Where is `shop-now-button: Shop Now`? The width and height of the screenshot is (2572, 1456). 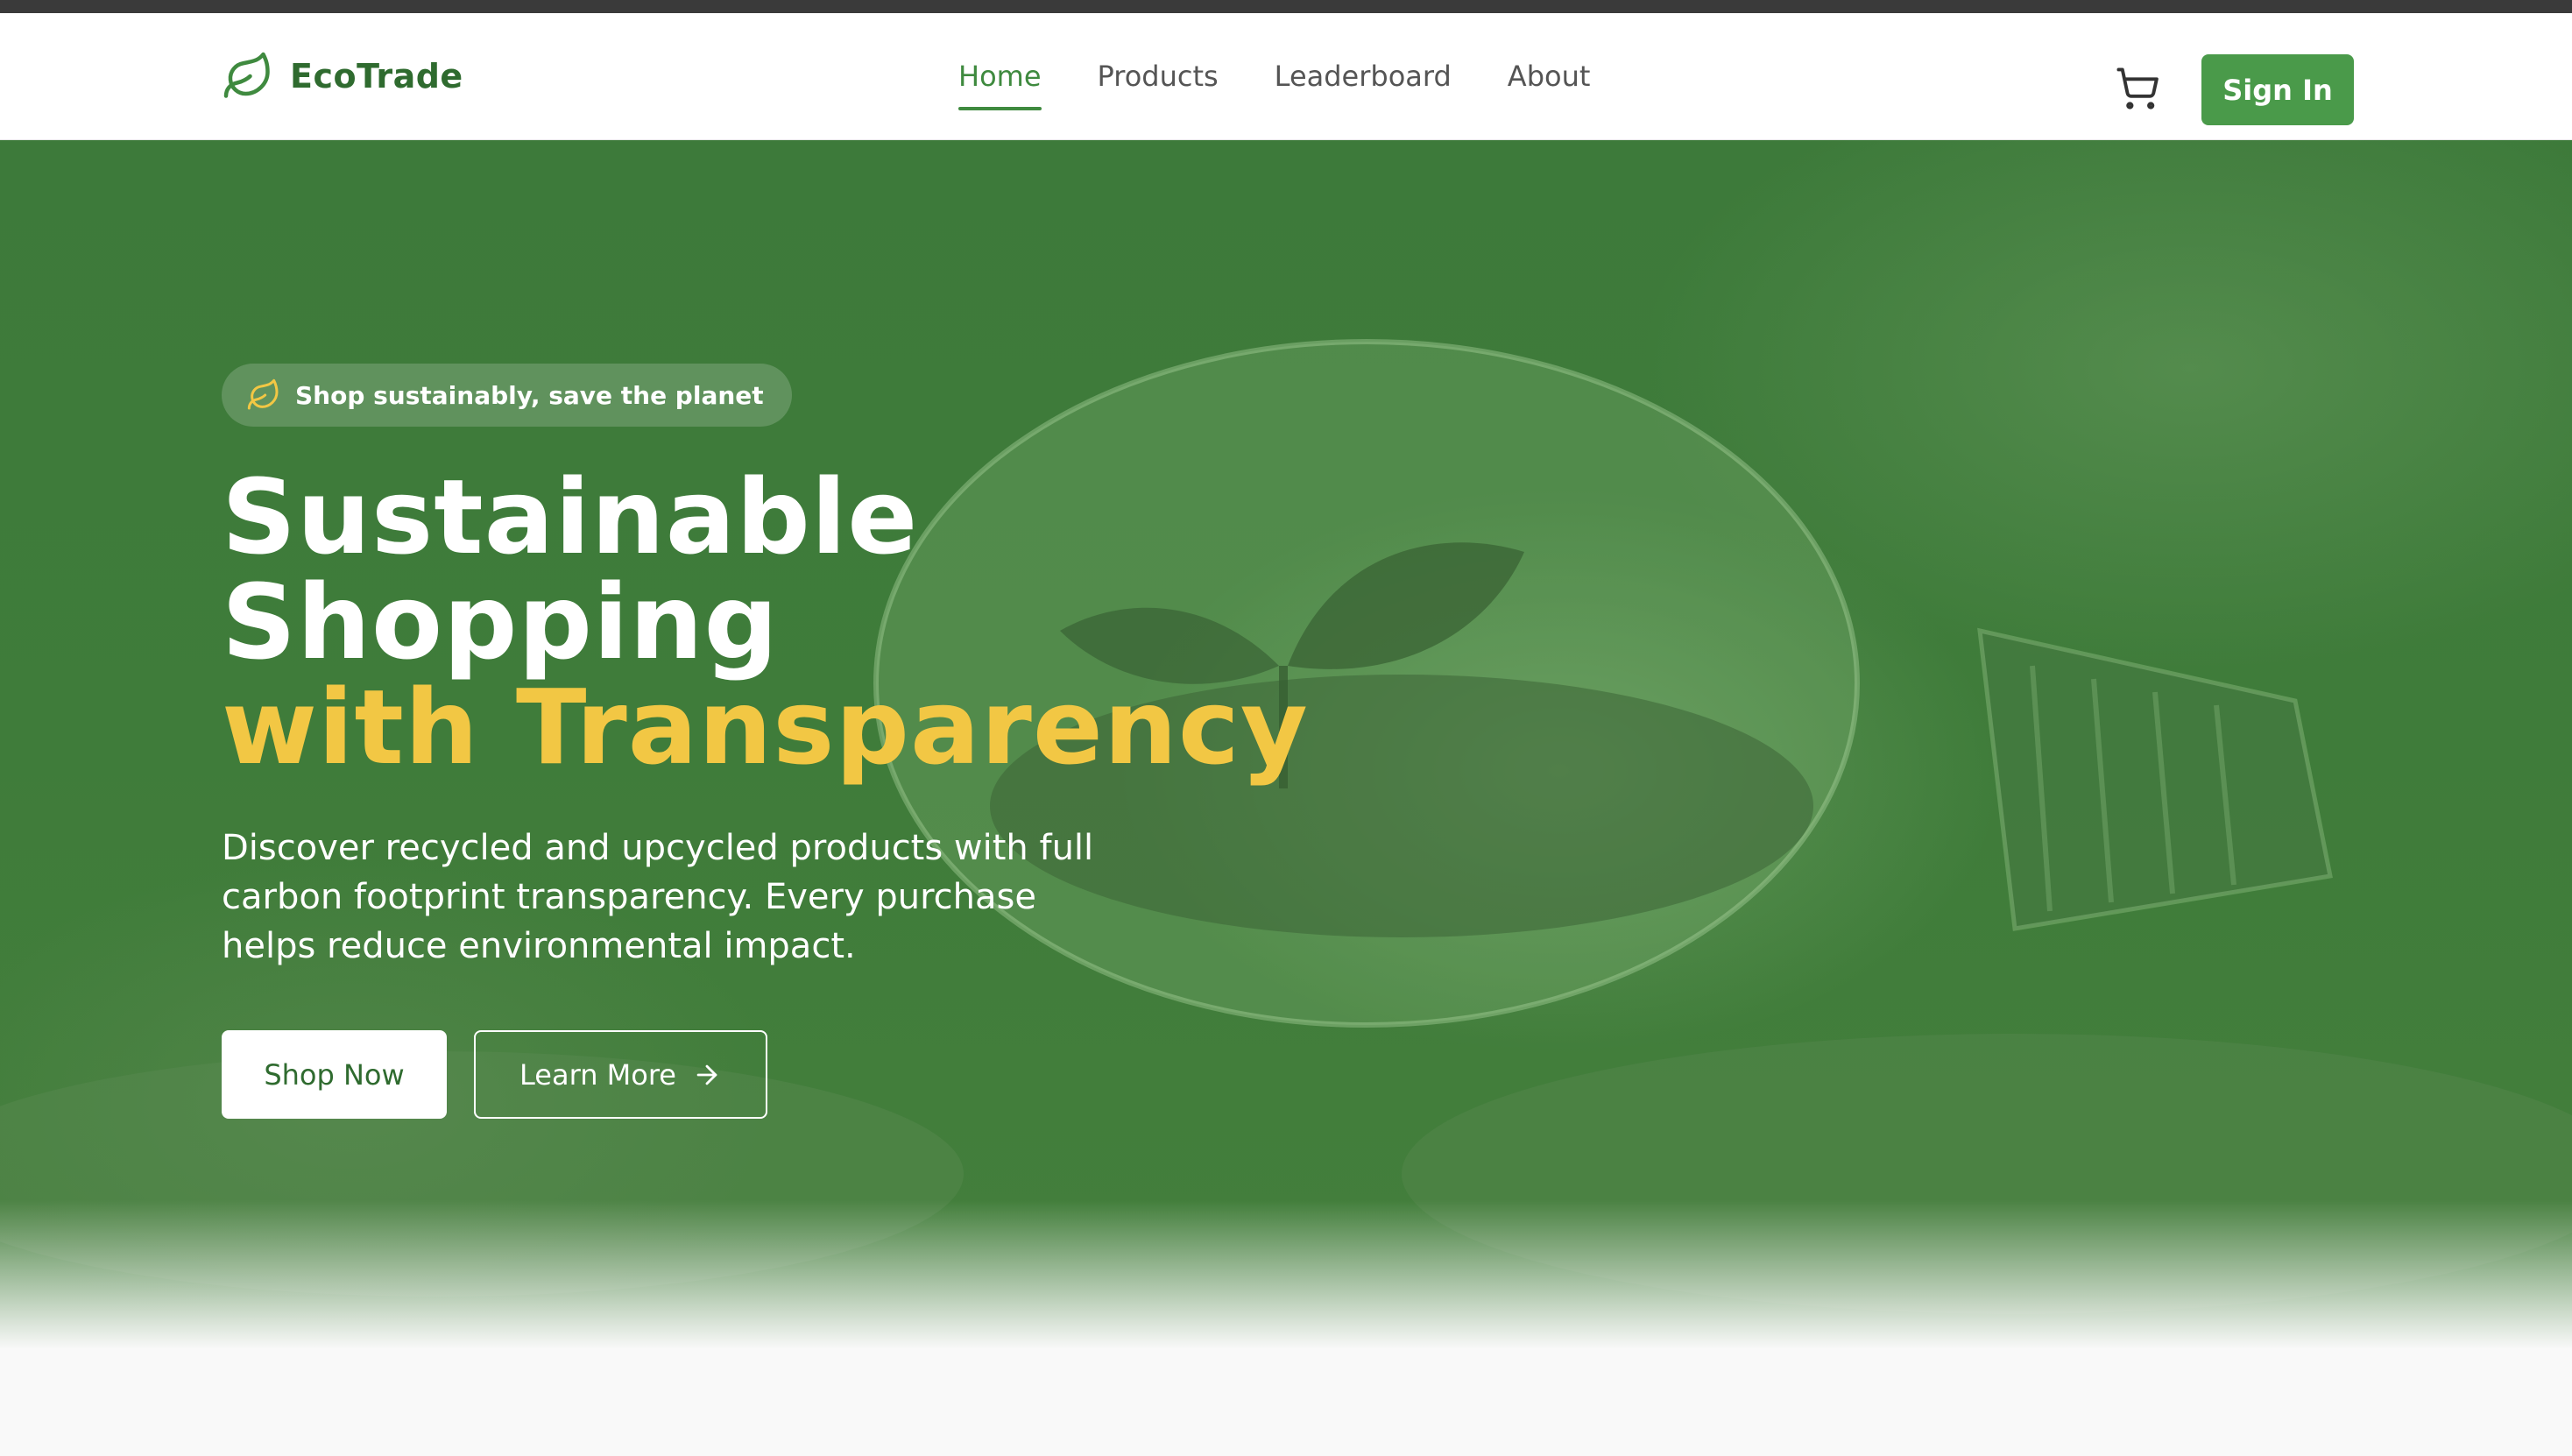 shop-now-button: Shop Now is located at coordinates (334, 1074).